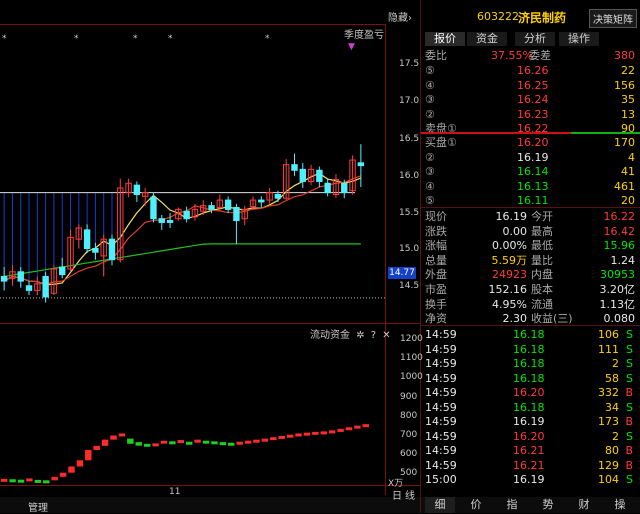  Describe the element at coordinates (512, 505) in the screenshot. I see `tab-index: 指` at that location.